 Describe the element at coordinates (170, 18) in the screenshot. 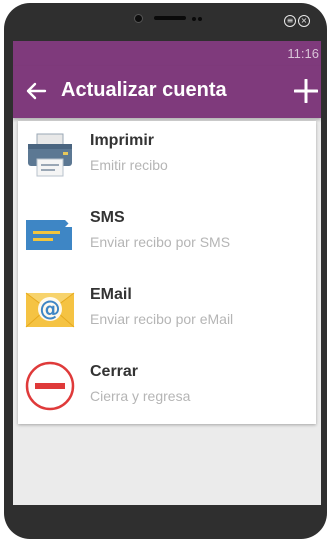

I see `speaker-icon` at that location.